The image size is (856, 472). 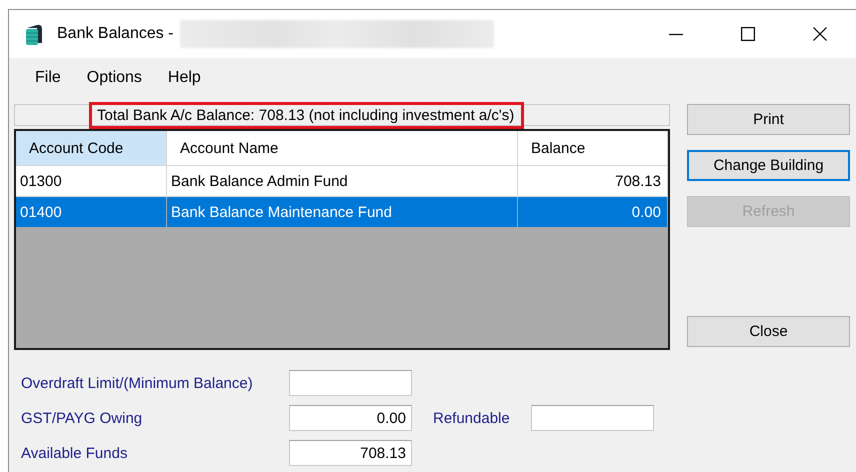 I want to click on field-label: Refundable, so click(x=471, y=418).